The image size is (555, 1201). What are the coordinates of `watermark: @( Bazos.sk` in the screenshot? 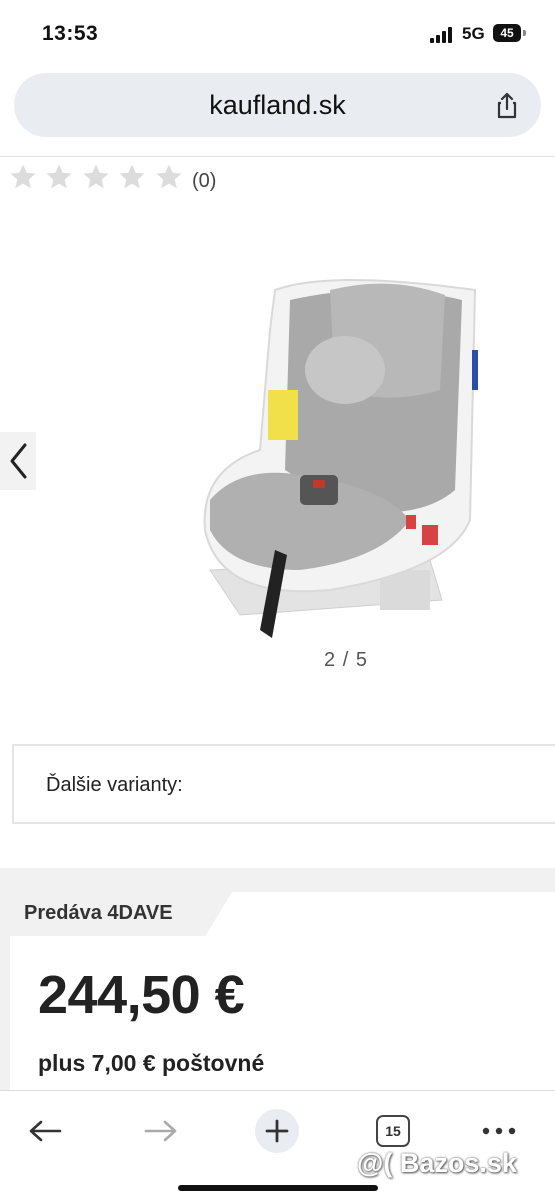 It's located at (437, 1163).